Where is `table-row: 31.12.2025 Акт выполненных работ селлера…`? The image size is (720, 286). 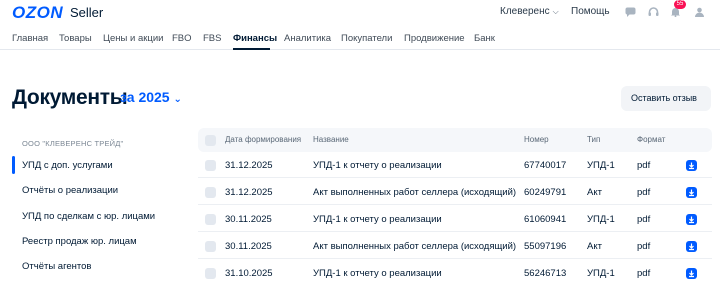
table-row: 31.12.2025 Акт выполненных работ селлера… is located at coordinates (455, 192).